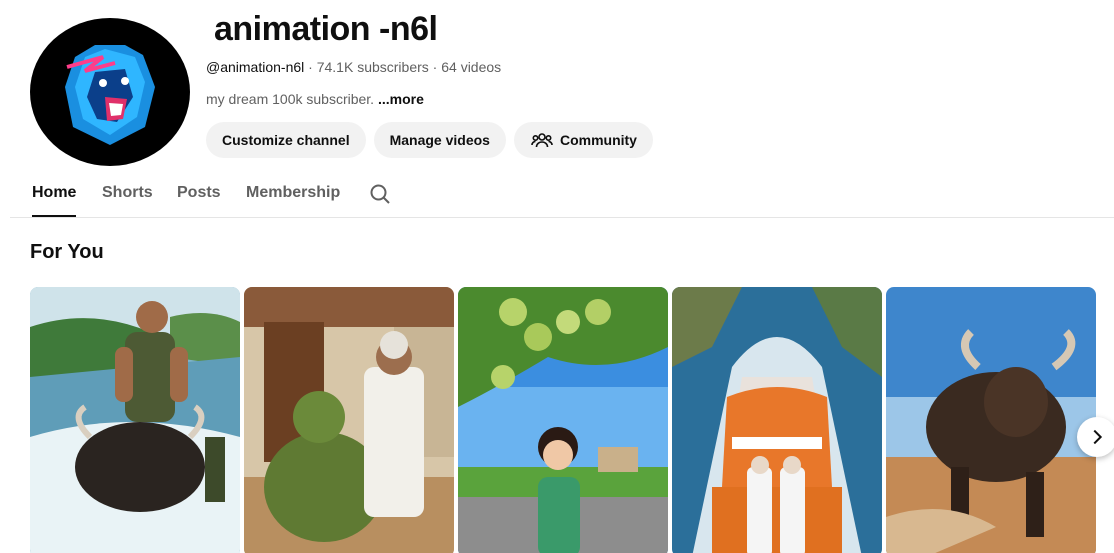 The height and width of the screenshot is (553, 1114). What do you see at coordinates (542, 140) in the screenshot?
I see `people-icon` at bounding box center [542, 140].